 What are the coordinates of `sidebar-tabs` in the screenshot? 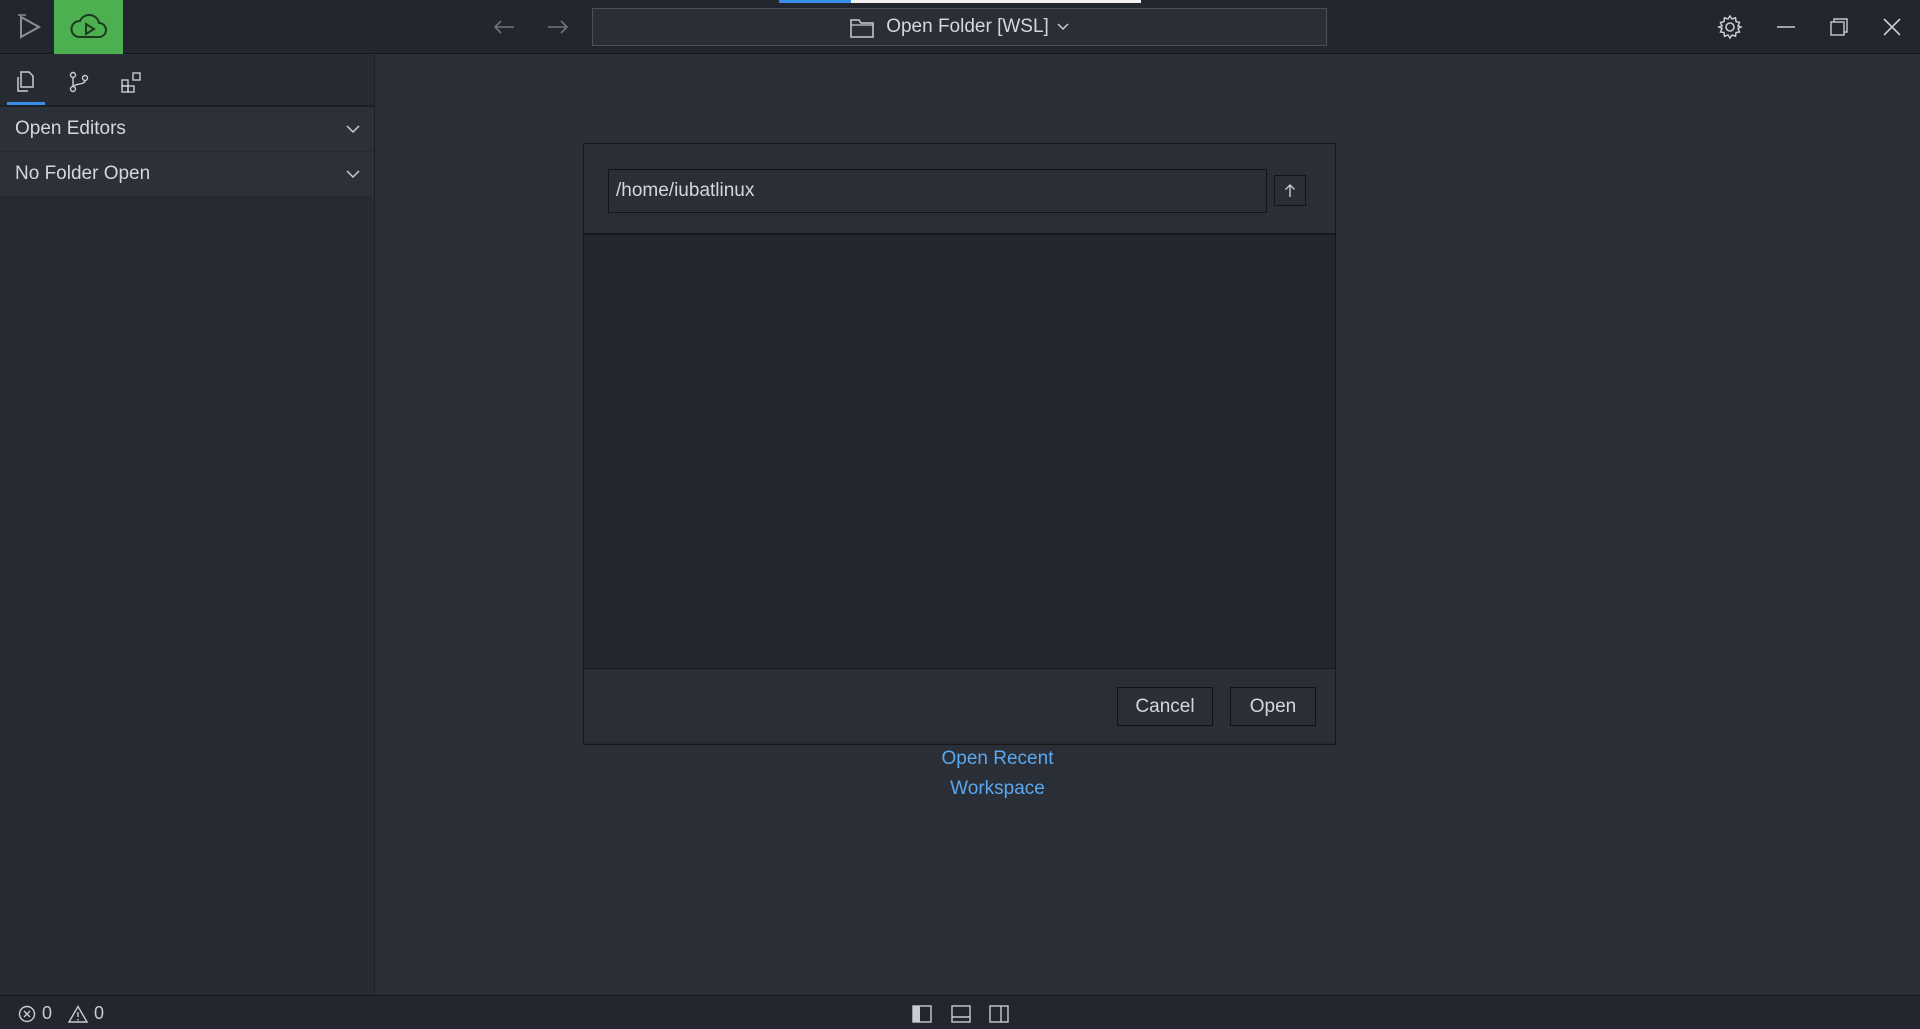 It's located at (187, 81).